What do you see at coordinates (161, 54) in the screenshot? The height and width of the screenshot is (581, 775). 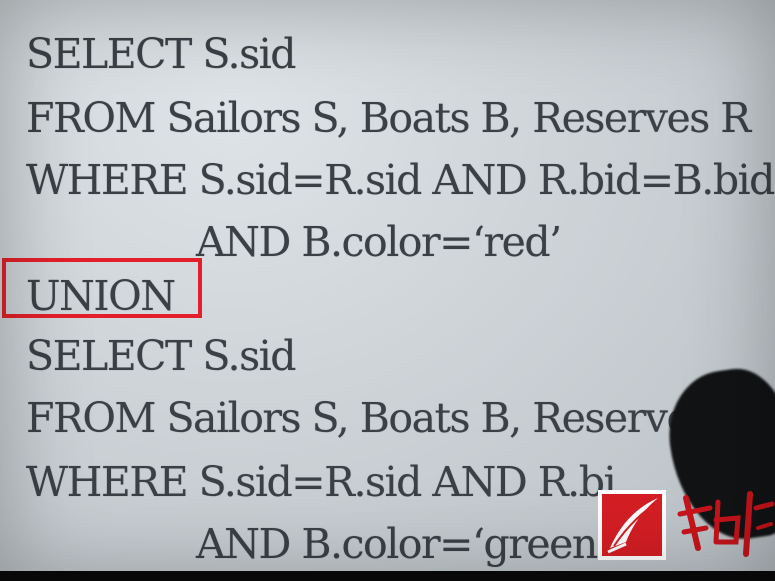 I see `sql-line-select-1: SELECT S.sid` at bounding box center [161, 54].